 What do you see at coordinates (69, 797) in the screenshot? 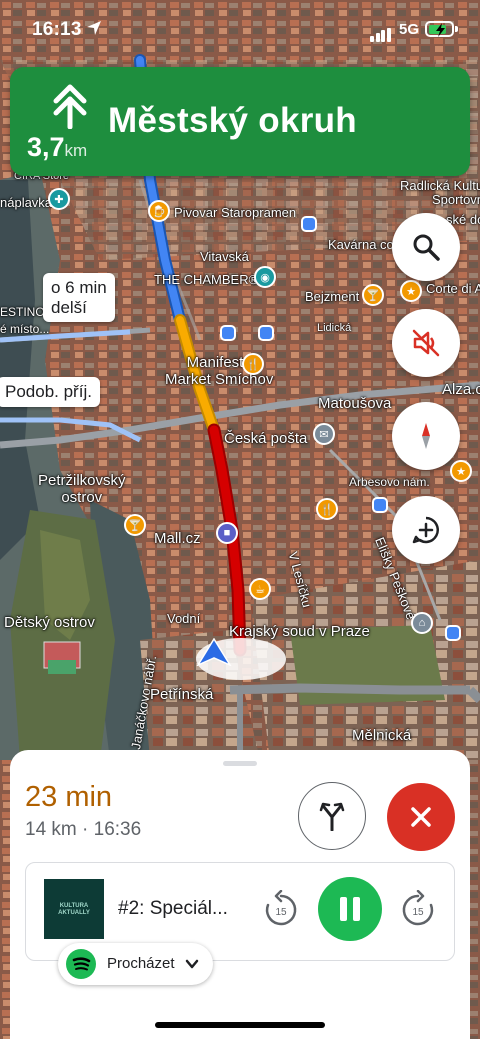
I see `eta-duration: 23 min` at bounding box center [69, 797].